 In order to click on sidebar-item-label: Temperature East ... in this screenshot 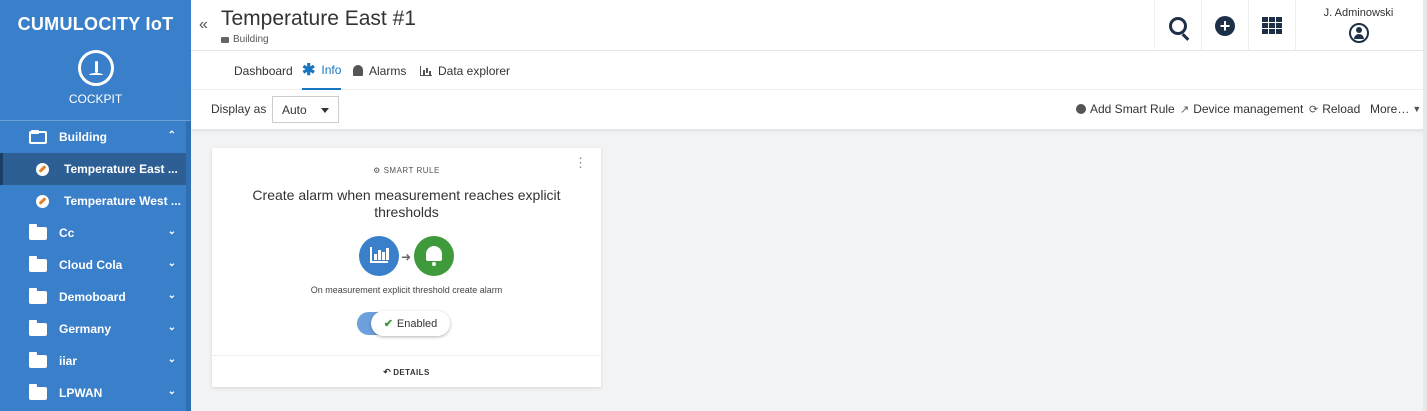, I will do `click(121, 169)`.